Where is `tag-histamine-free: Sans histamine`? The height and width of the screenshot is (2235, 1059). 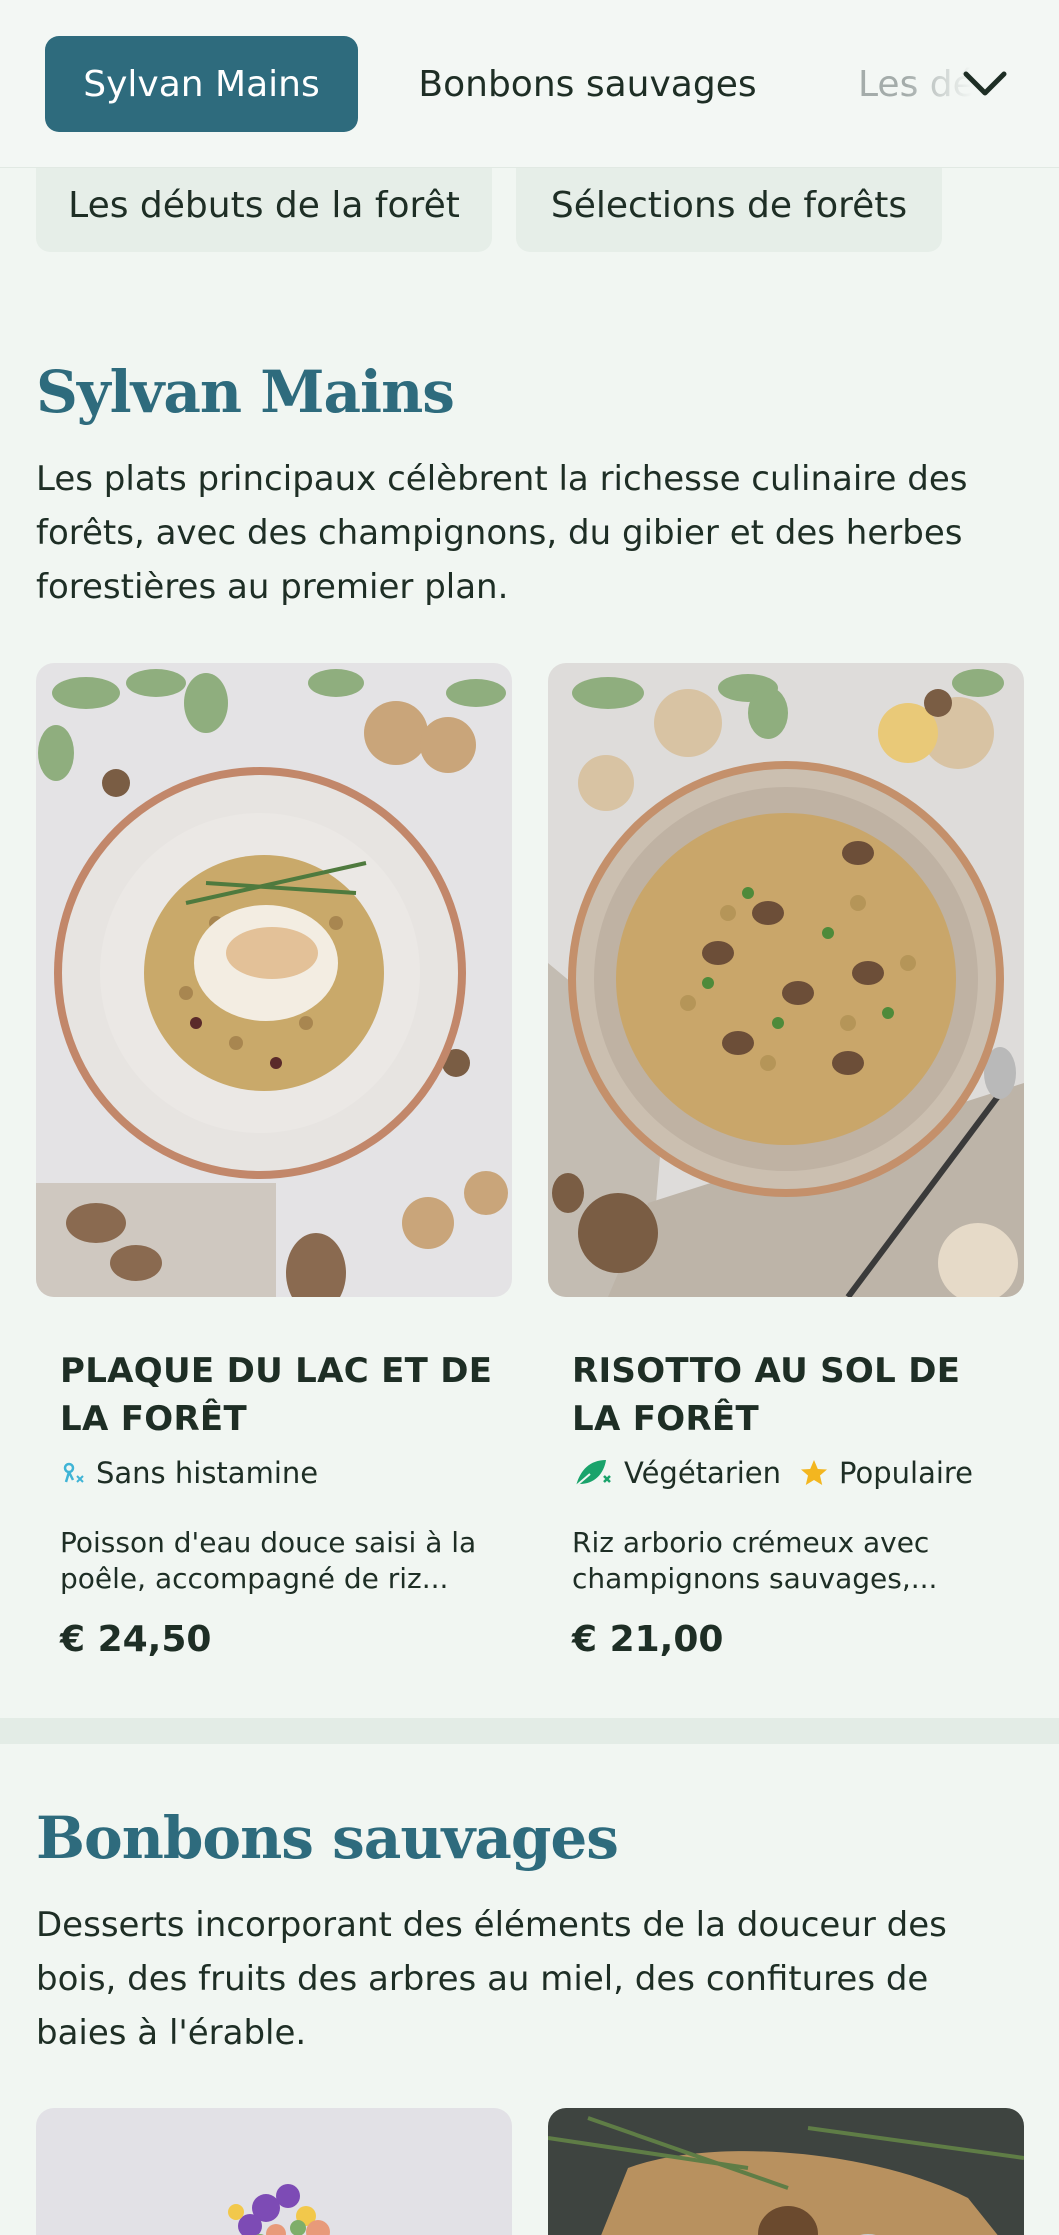 tag-histamine-free: Sans histamine is located at coordinates (189, 1473).